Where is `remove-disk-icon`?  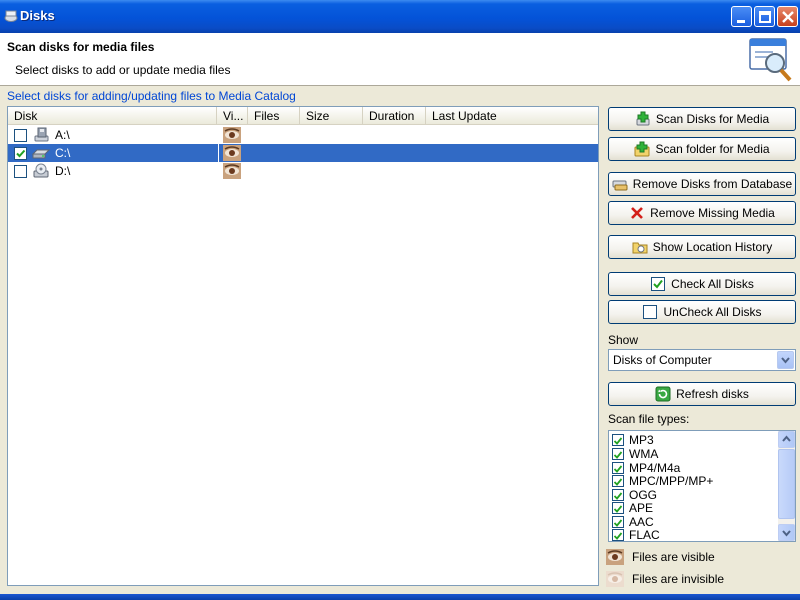 remove-disk-icon is located at coordinates (620, 185).